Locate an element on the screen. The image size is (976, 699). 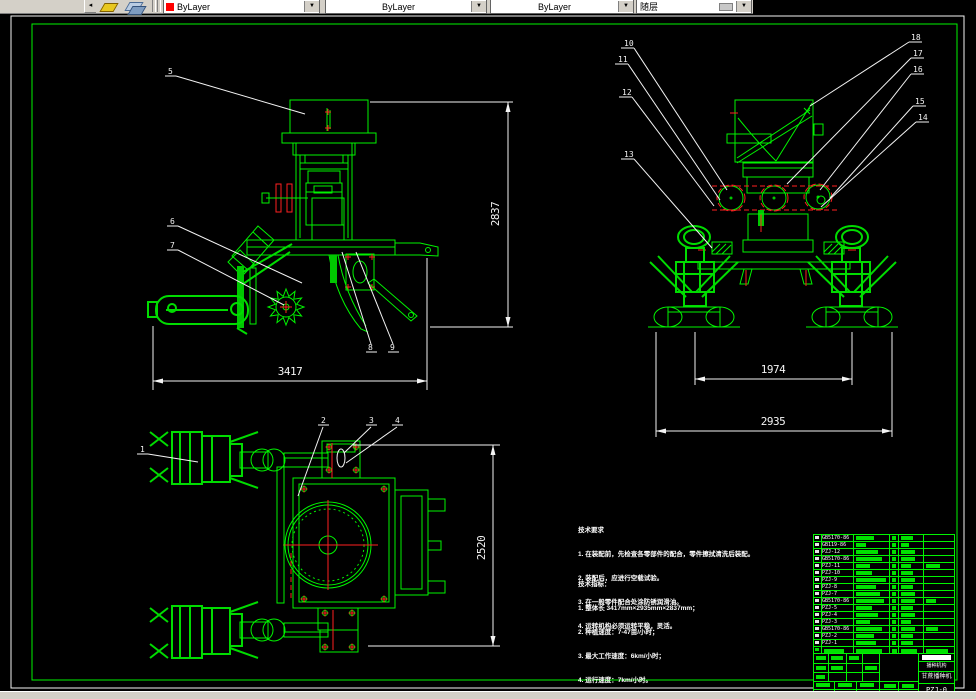
linetype-control-dropdown: ByLayer ▼ is located at coordinates (406, 7).